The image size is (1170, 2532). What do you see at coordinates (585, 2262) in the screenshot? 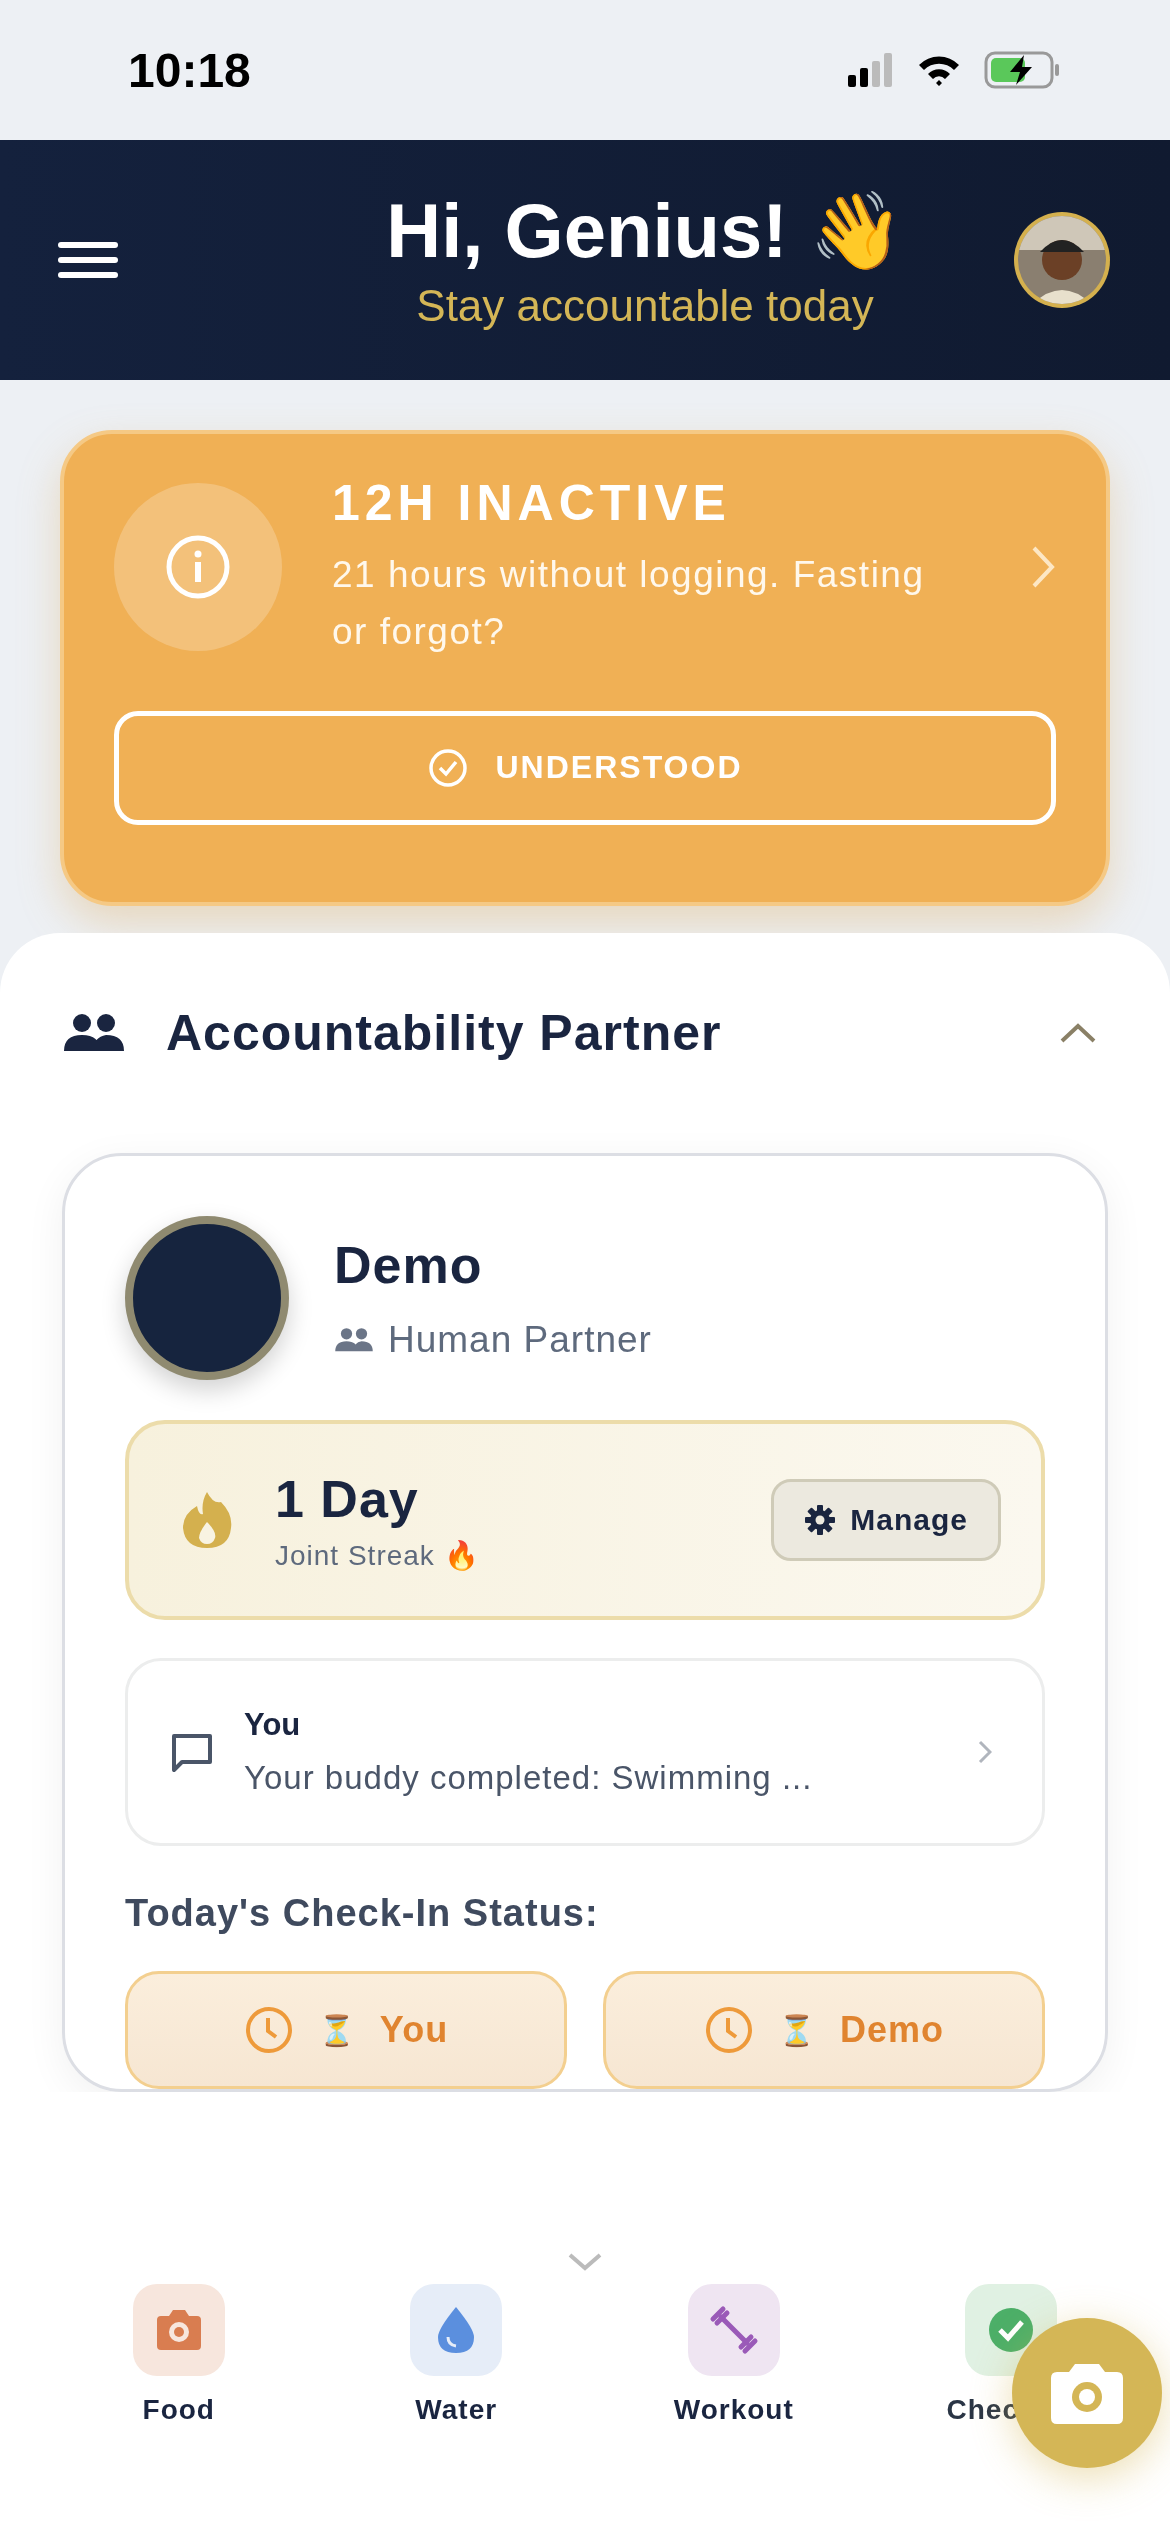
I see `chevron-down-icon` at bounding box center [585, 2262].